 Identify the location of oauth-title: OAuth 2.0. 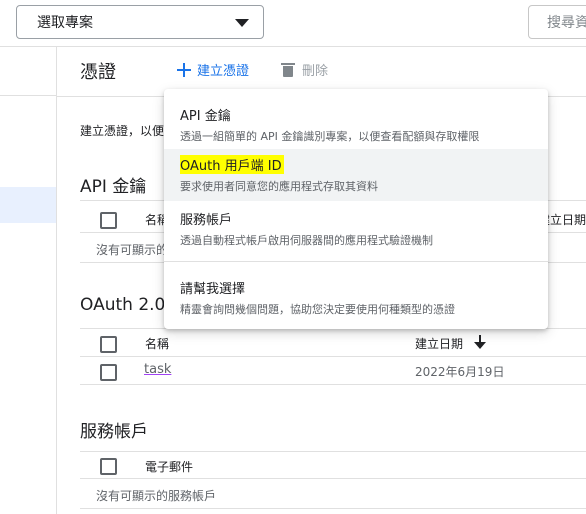
(123, 305).